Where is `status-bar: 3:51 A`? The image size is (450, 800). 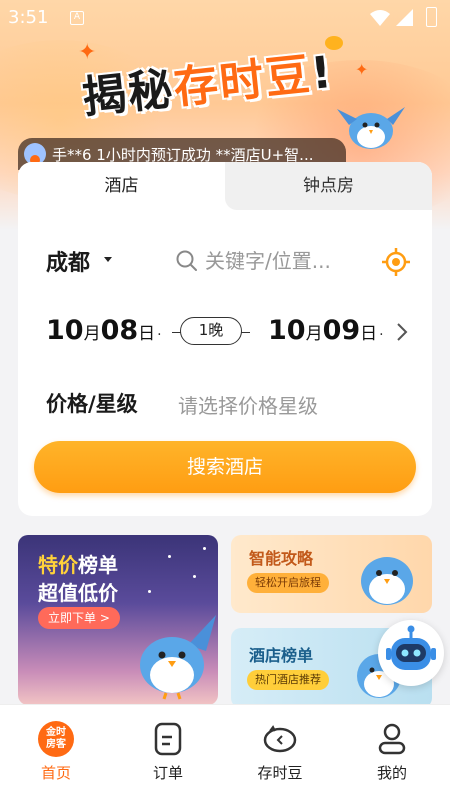 status-bar: 3:51 A is located at coordinates (225, 18).